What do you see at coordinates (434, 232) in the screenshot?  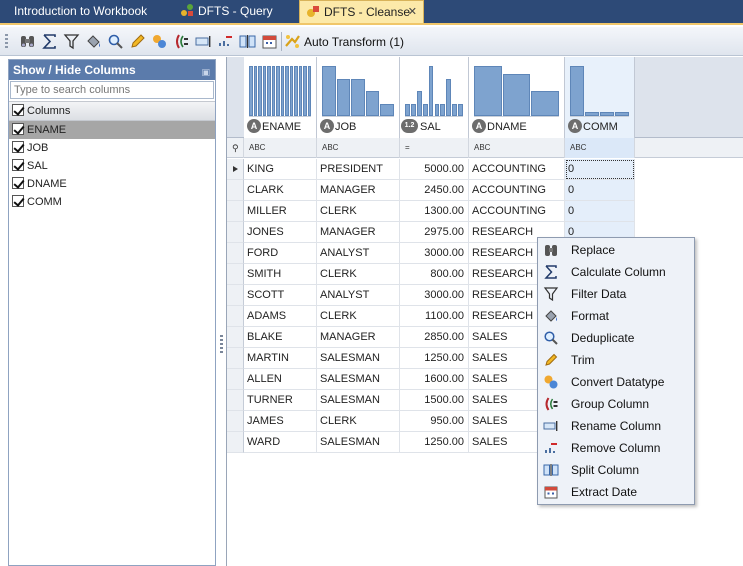 I see `grid-cell-sal: 2975.00` at bounding box center [434, 232].